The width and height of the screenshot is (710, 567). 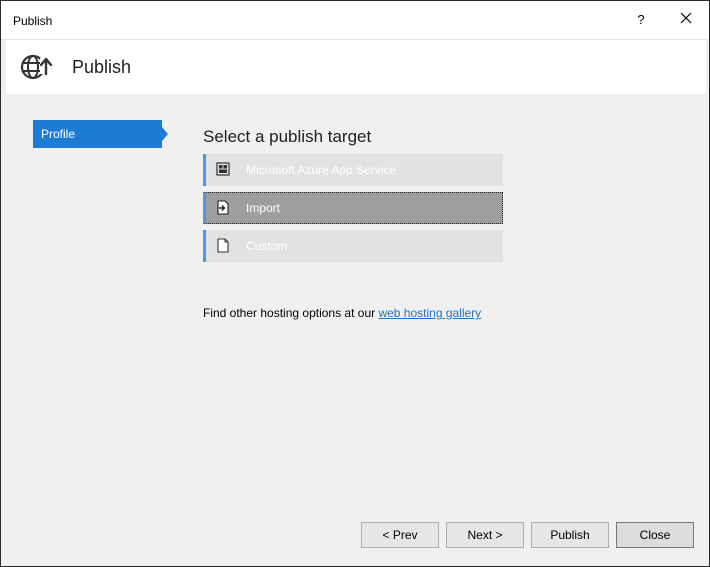 What do you see at coordinates (570, 535) in the screenshot?
I see `publish-button: Publish` at bounding box center [570, 535].